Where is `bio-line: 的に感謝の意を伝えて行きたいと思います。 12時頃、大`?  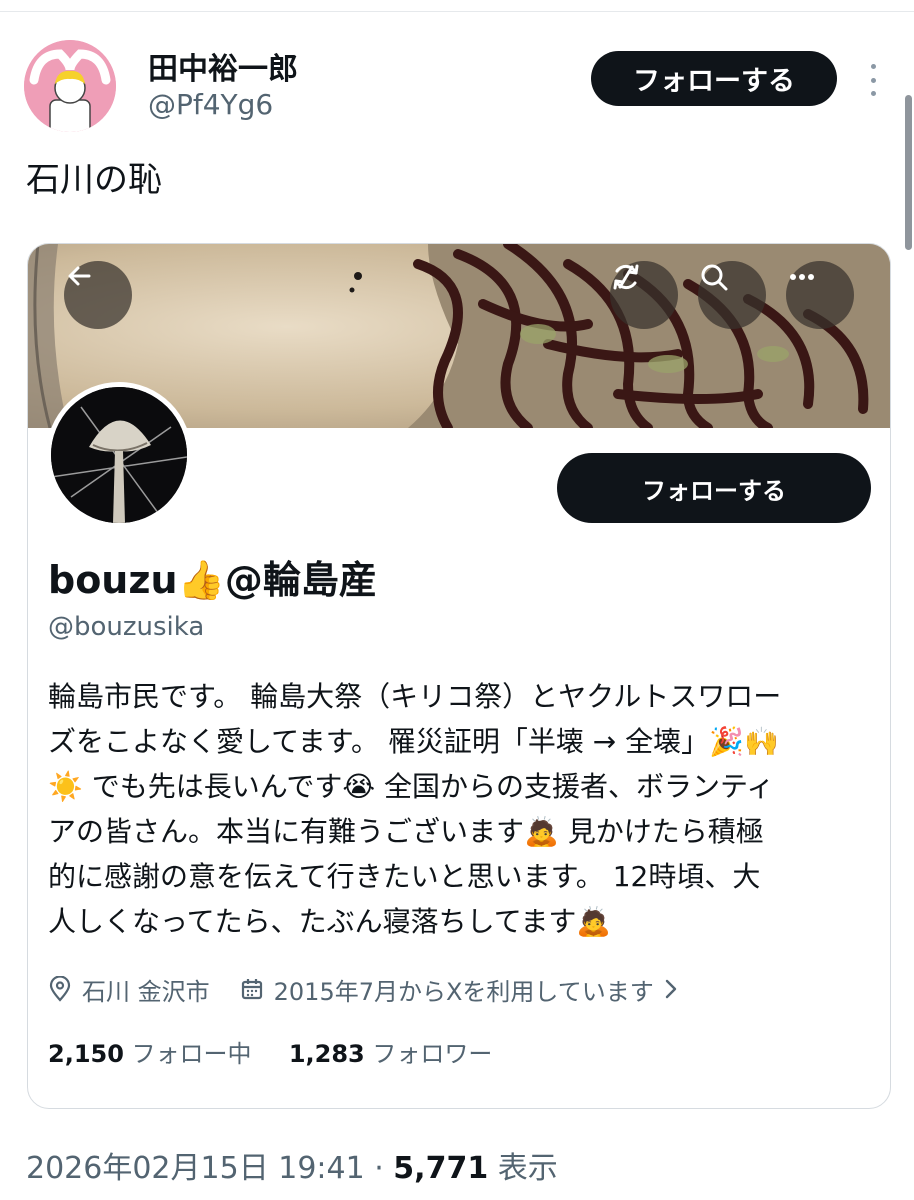 bio-line: 的に感謝の意を伝えて行きたいと思います。 12時頃、大 is located at coordinates (404, 876).